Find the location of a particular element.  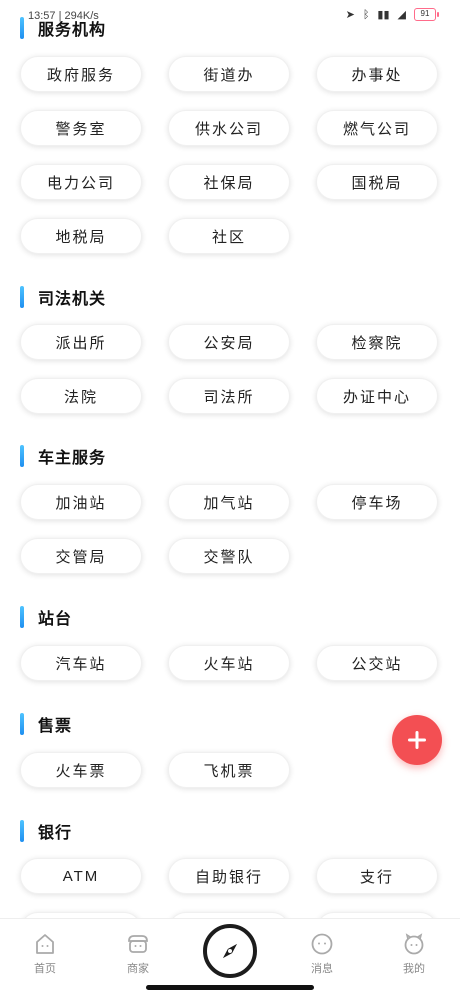

battery-icon: 91 is located at coordinates (426, 14).